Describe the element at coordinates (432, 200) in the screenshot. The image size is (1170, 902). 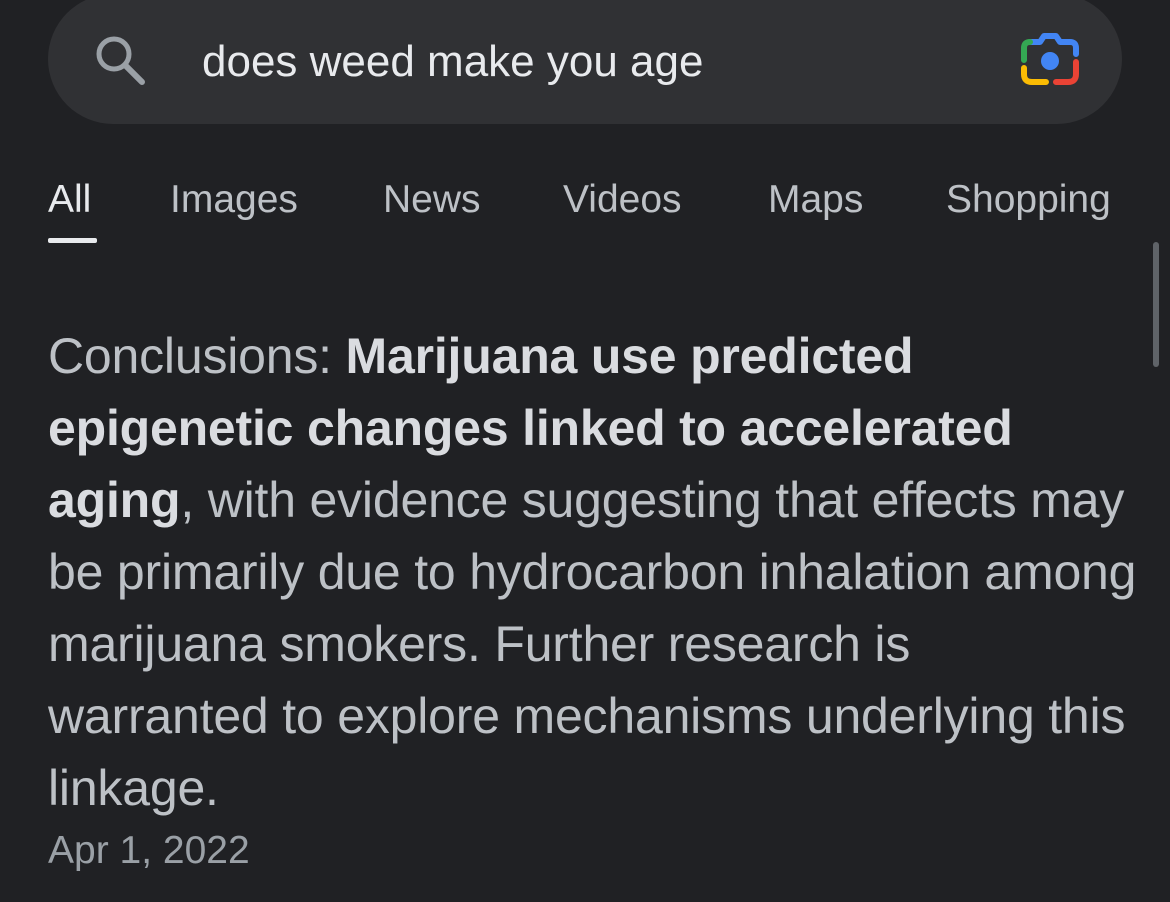
I see `tab-news: News` at that location.